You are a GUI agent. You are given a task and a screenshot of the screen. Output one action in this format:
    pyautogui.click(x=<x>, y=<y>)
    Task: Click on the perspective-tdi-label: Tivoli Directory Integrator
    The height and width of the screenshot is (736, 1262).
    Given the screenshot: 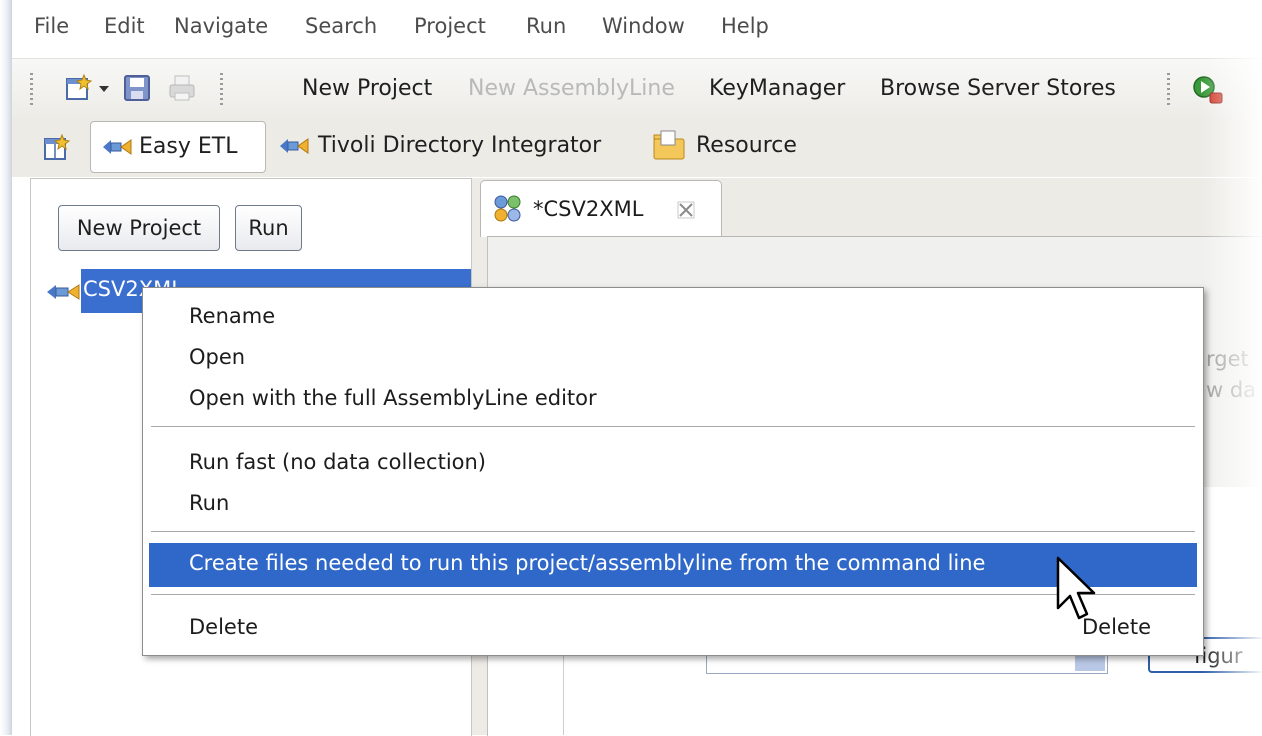 What is the action you would take?
    pyautogui.click(x=460, y=145)
    